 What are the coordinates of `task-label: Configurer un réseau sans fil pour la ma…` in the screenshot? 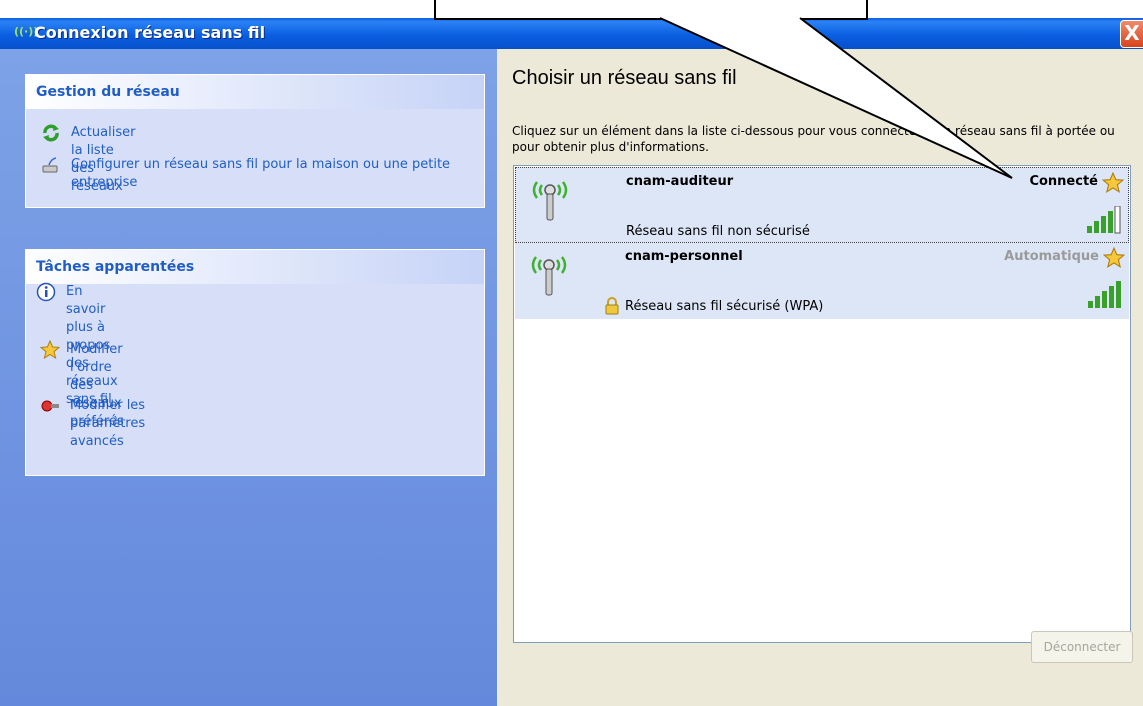 It's located at (261, 173).